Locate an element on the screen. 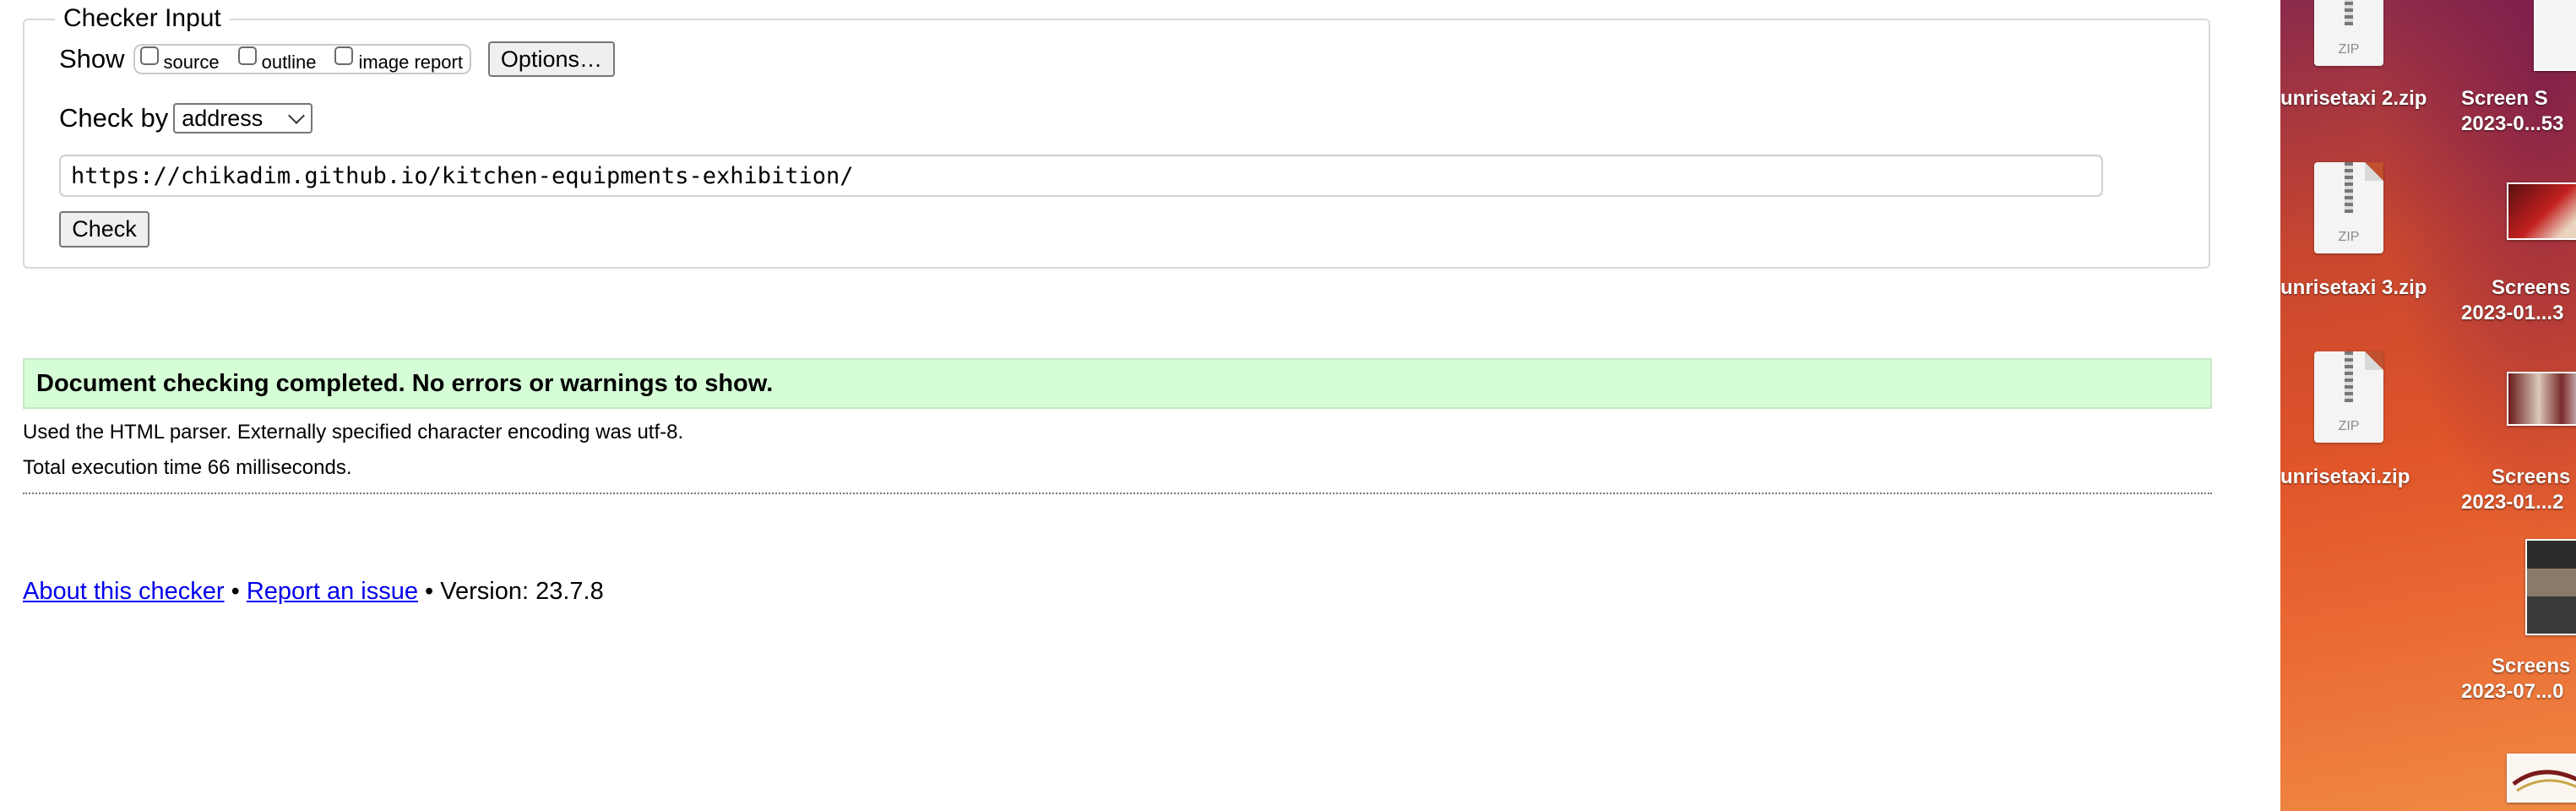 The width and height of the screenshot is (2576, 811). source-checkbox-label: source is located at coordinates (192, 63).